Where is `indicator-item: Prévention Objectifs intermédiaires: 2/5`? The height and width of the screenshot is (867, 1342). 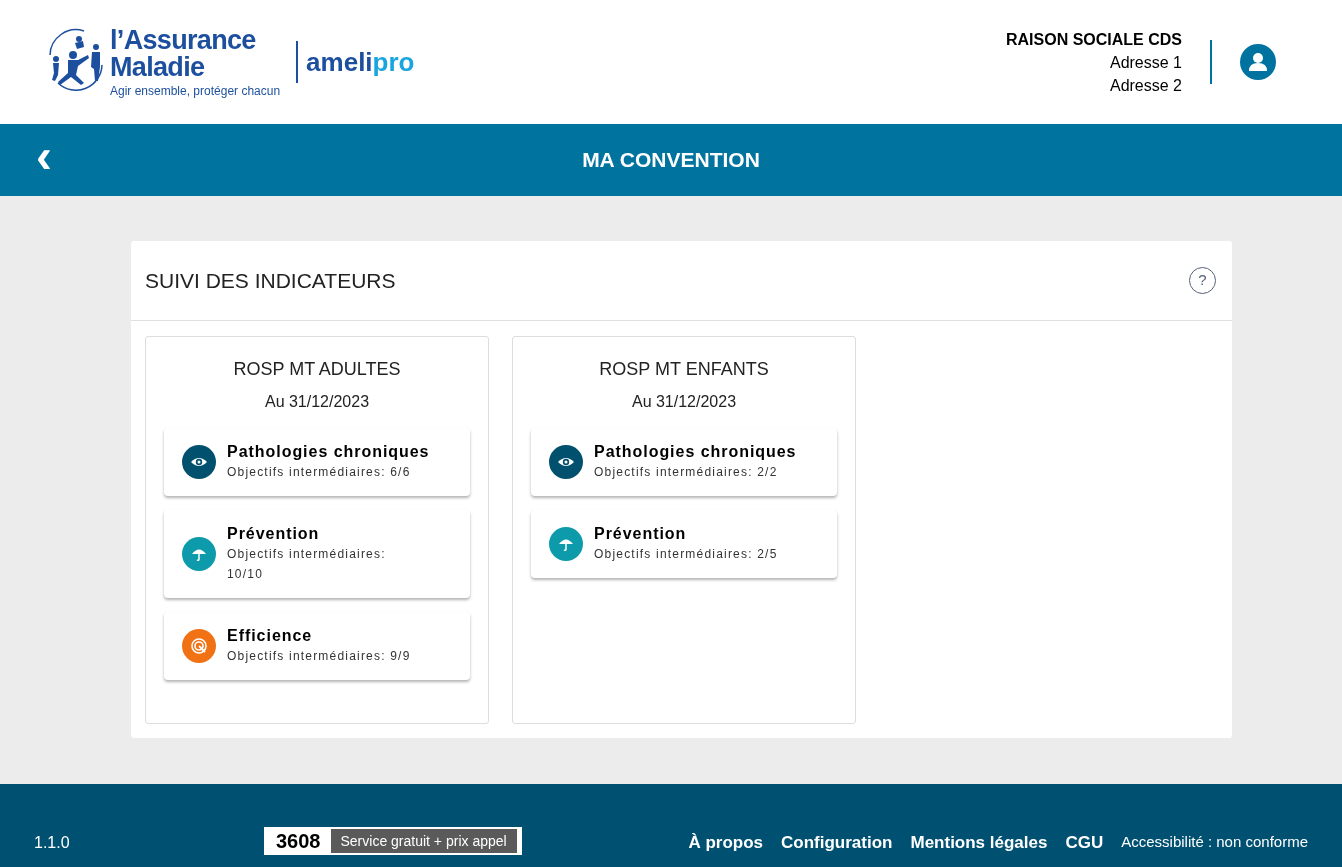 indicator-item: Prévention Objectifs intermédiaires: 2/5 is located at coordinates (684, 544).